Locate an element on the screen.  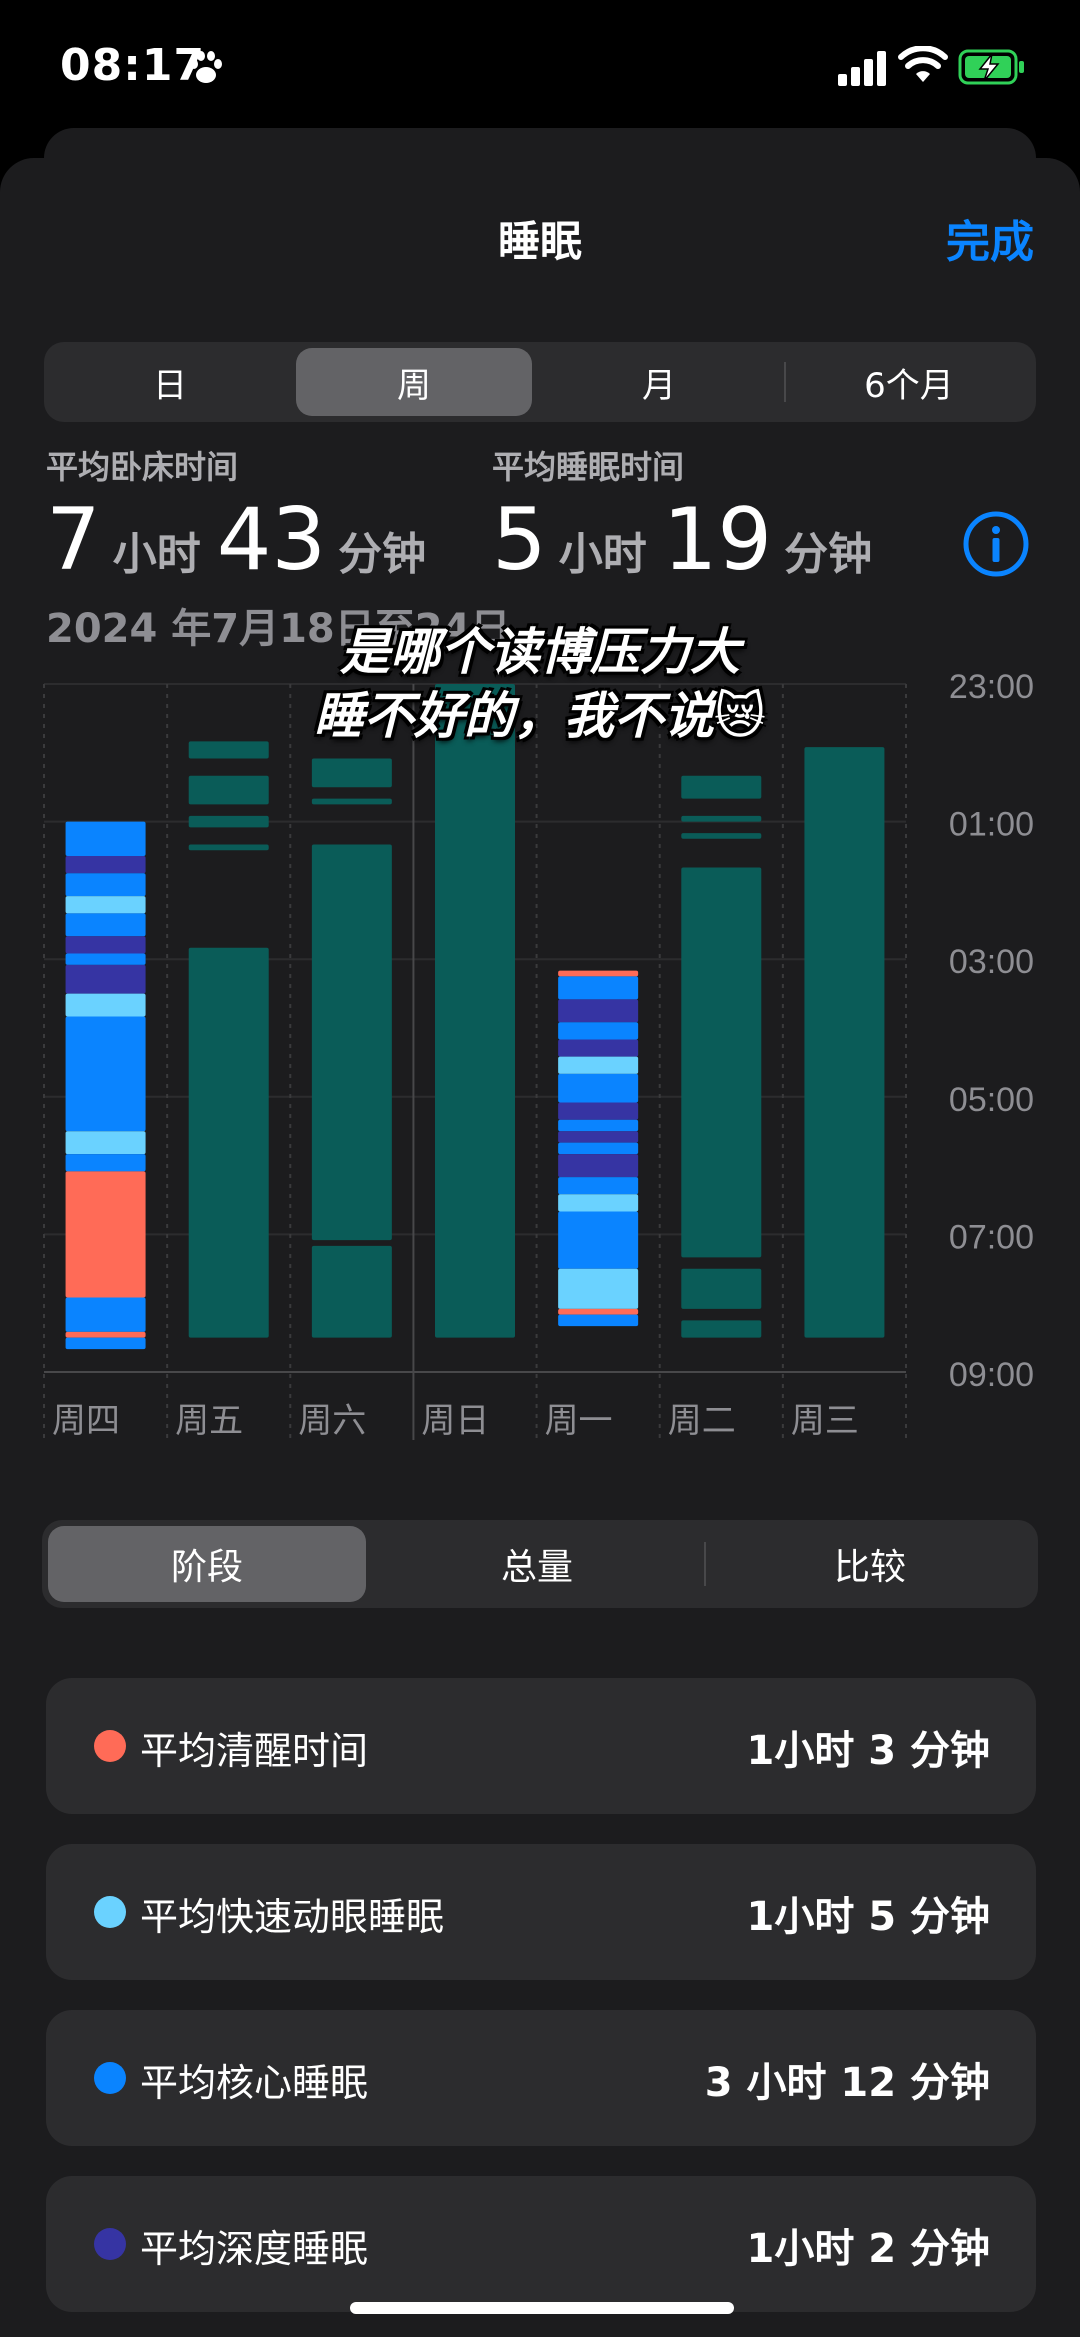
tab-stages: 阶段 is located at coordinates (207, 1564).